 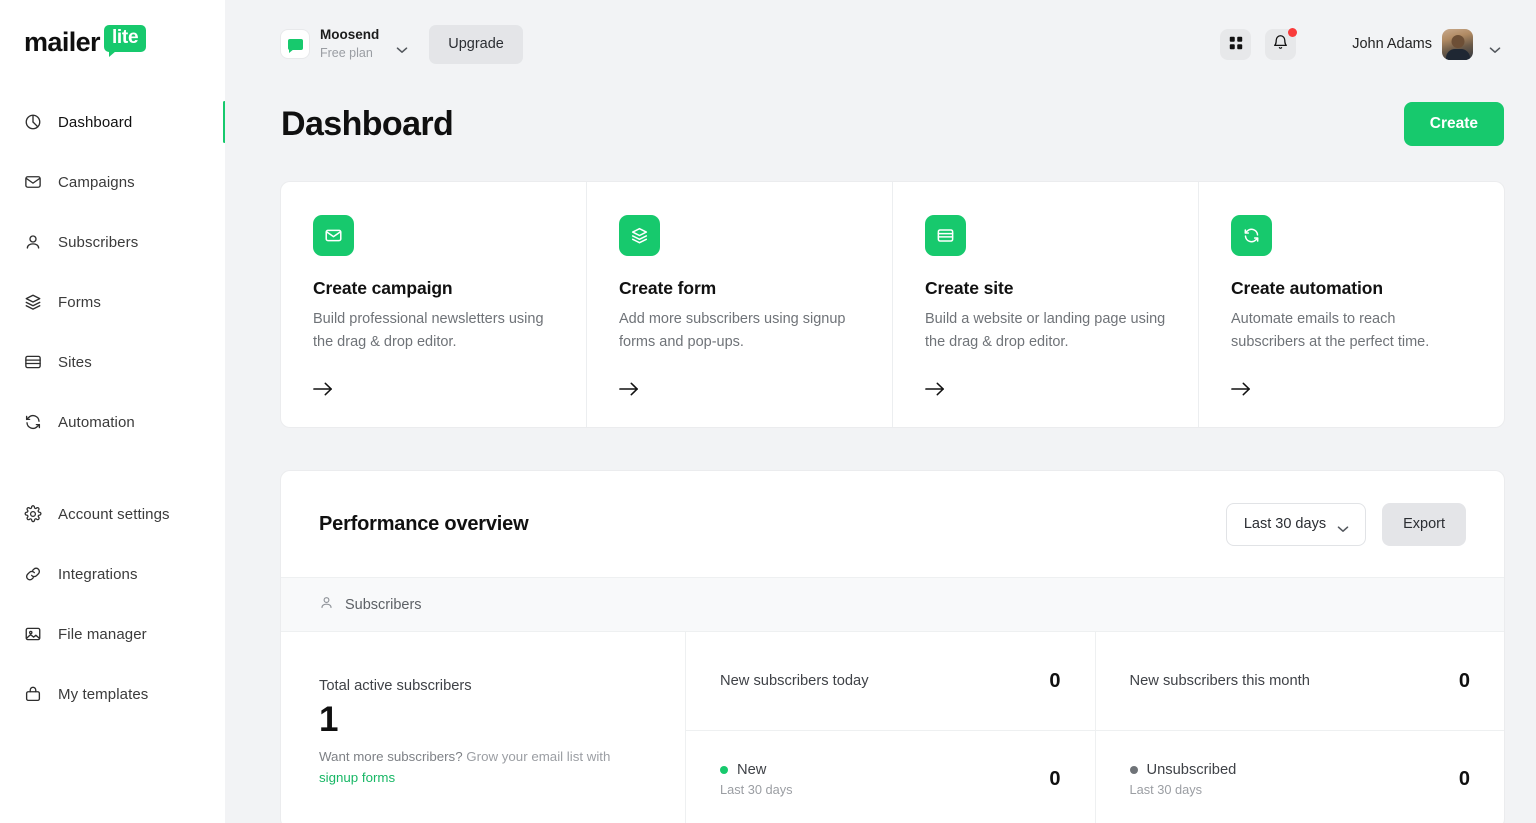 What do you see at coordinates (395, 686) in the screenshot?
I see `total-label: Total active subscribers` at bounding box center [395, 686].